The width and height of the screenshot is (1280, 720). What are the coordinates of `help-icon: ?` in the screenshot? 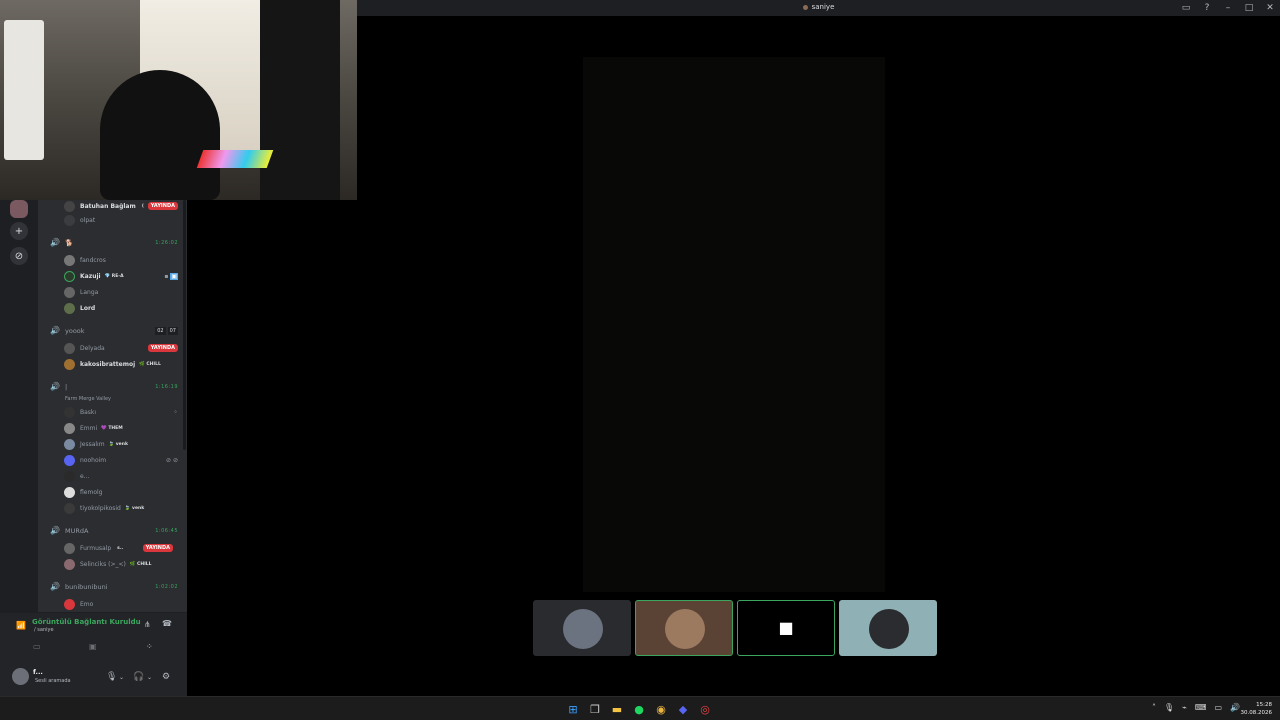 It's located at (1207, 8).